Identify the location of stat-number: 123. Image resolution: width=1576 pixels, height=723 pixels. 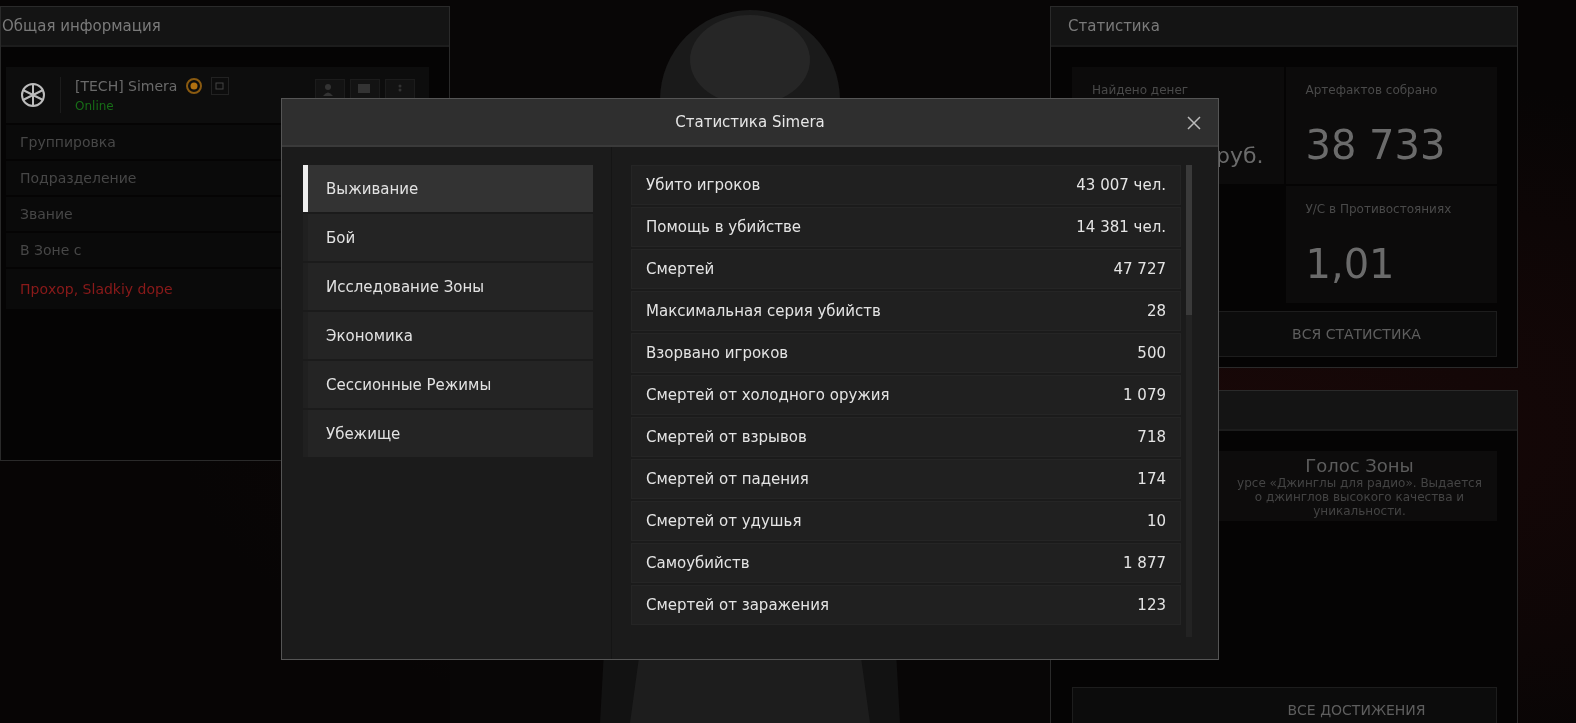
(1151, 605).